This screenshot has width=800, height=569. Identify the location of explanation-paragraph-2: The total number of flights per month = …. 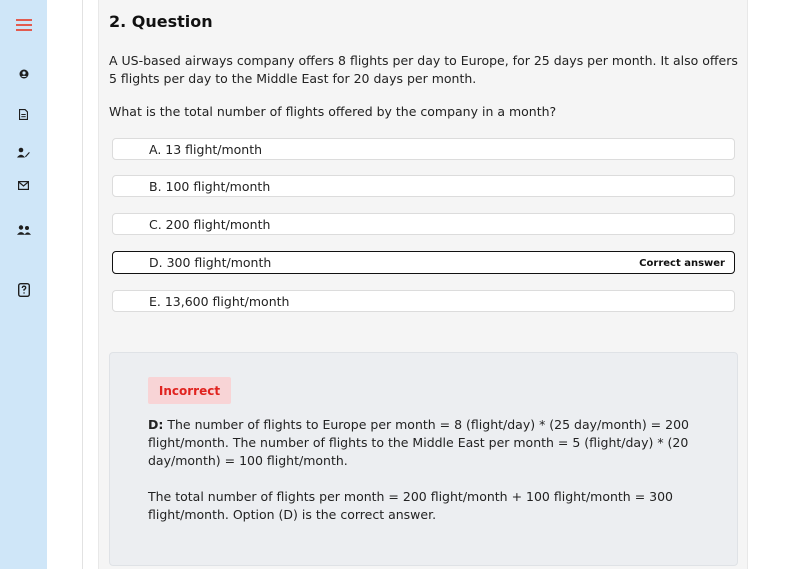
(411, 505).